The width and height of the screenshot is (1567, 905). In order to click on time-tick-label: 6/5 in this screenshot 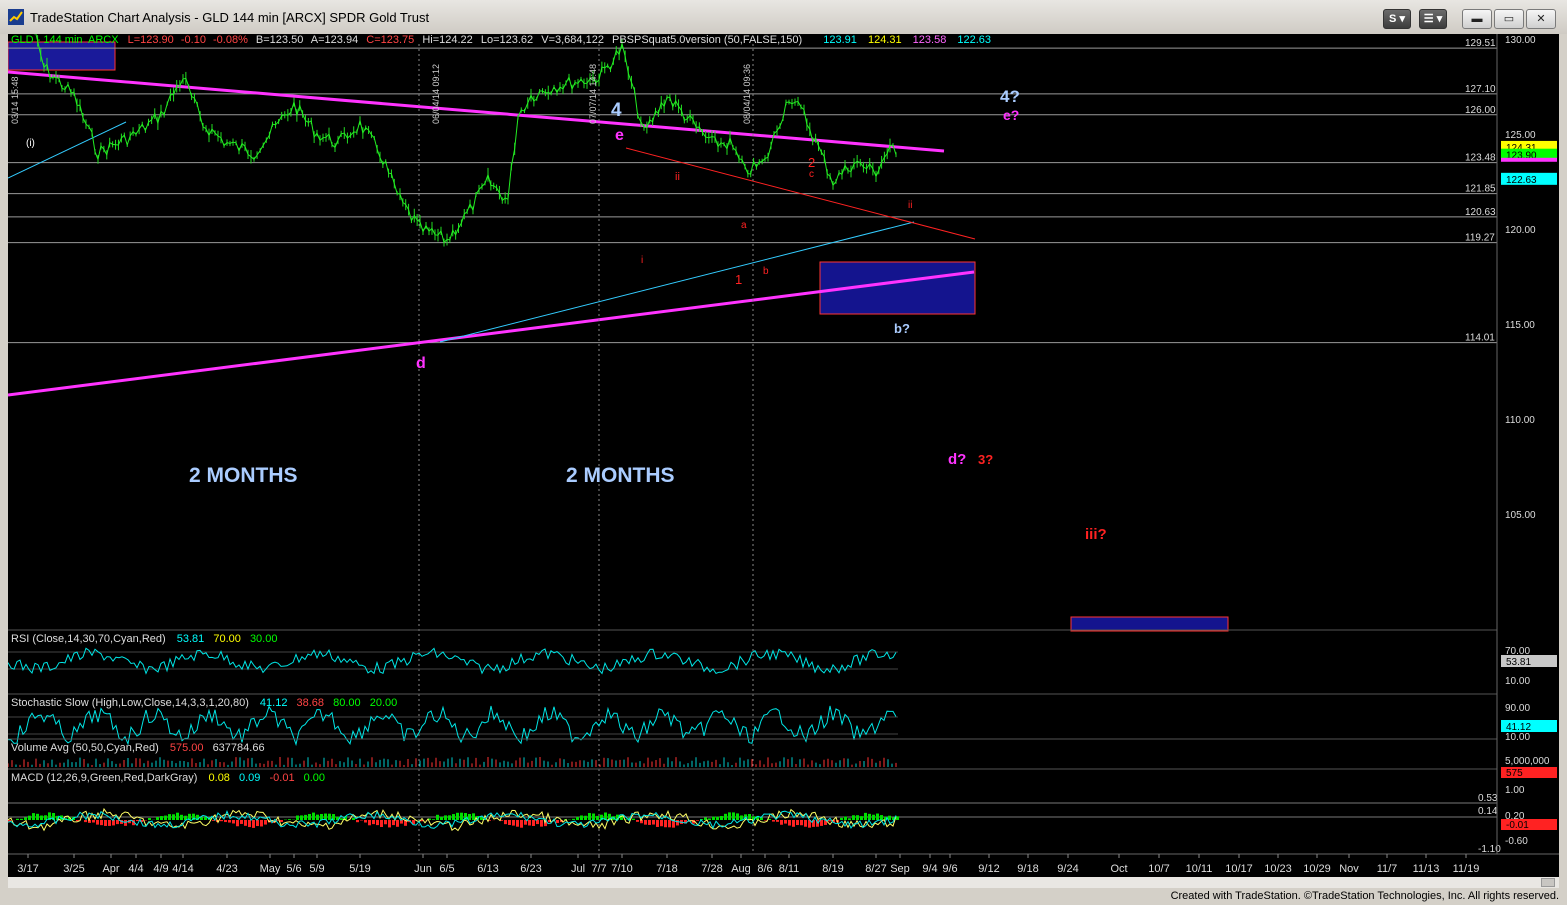, I will do `click(446, 869)`.